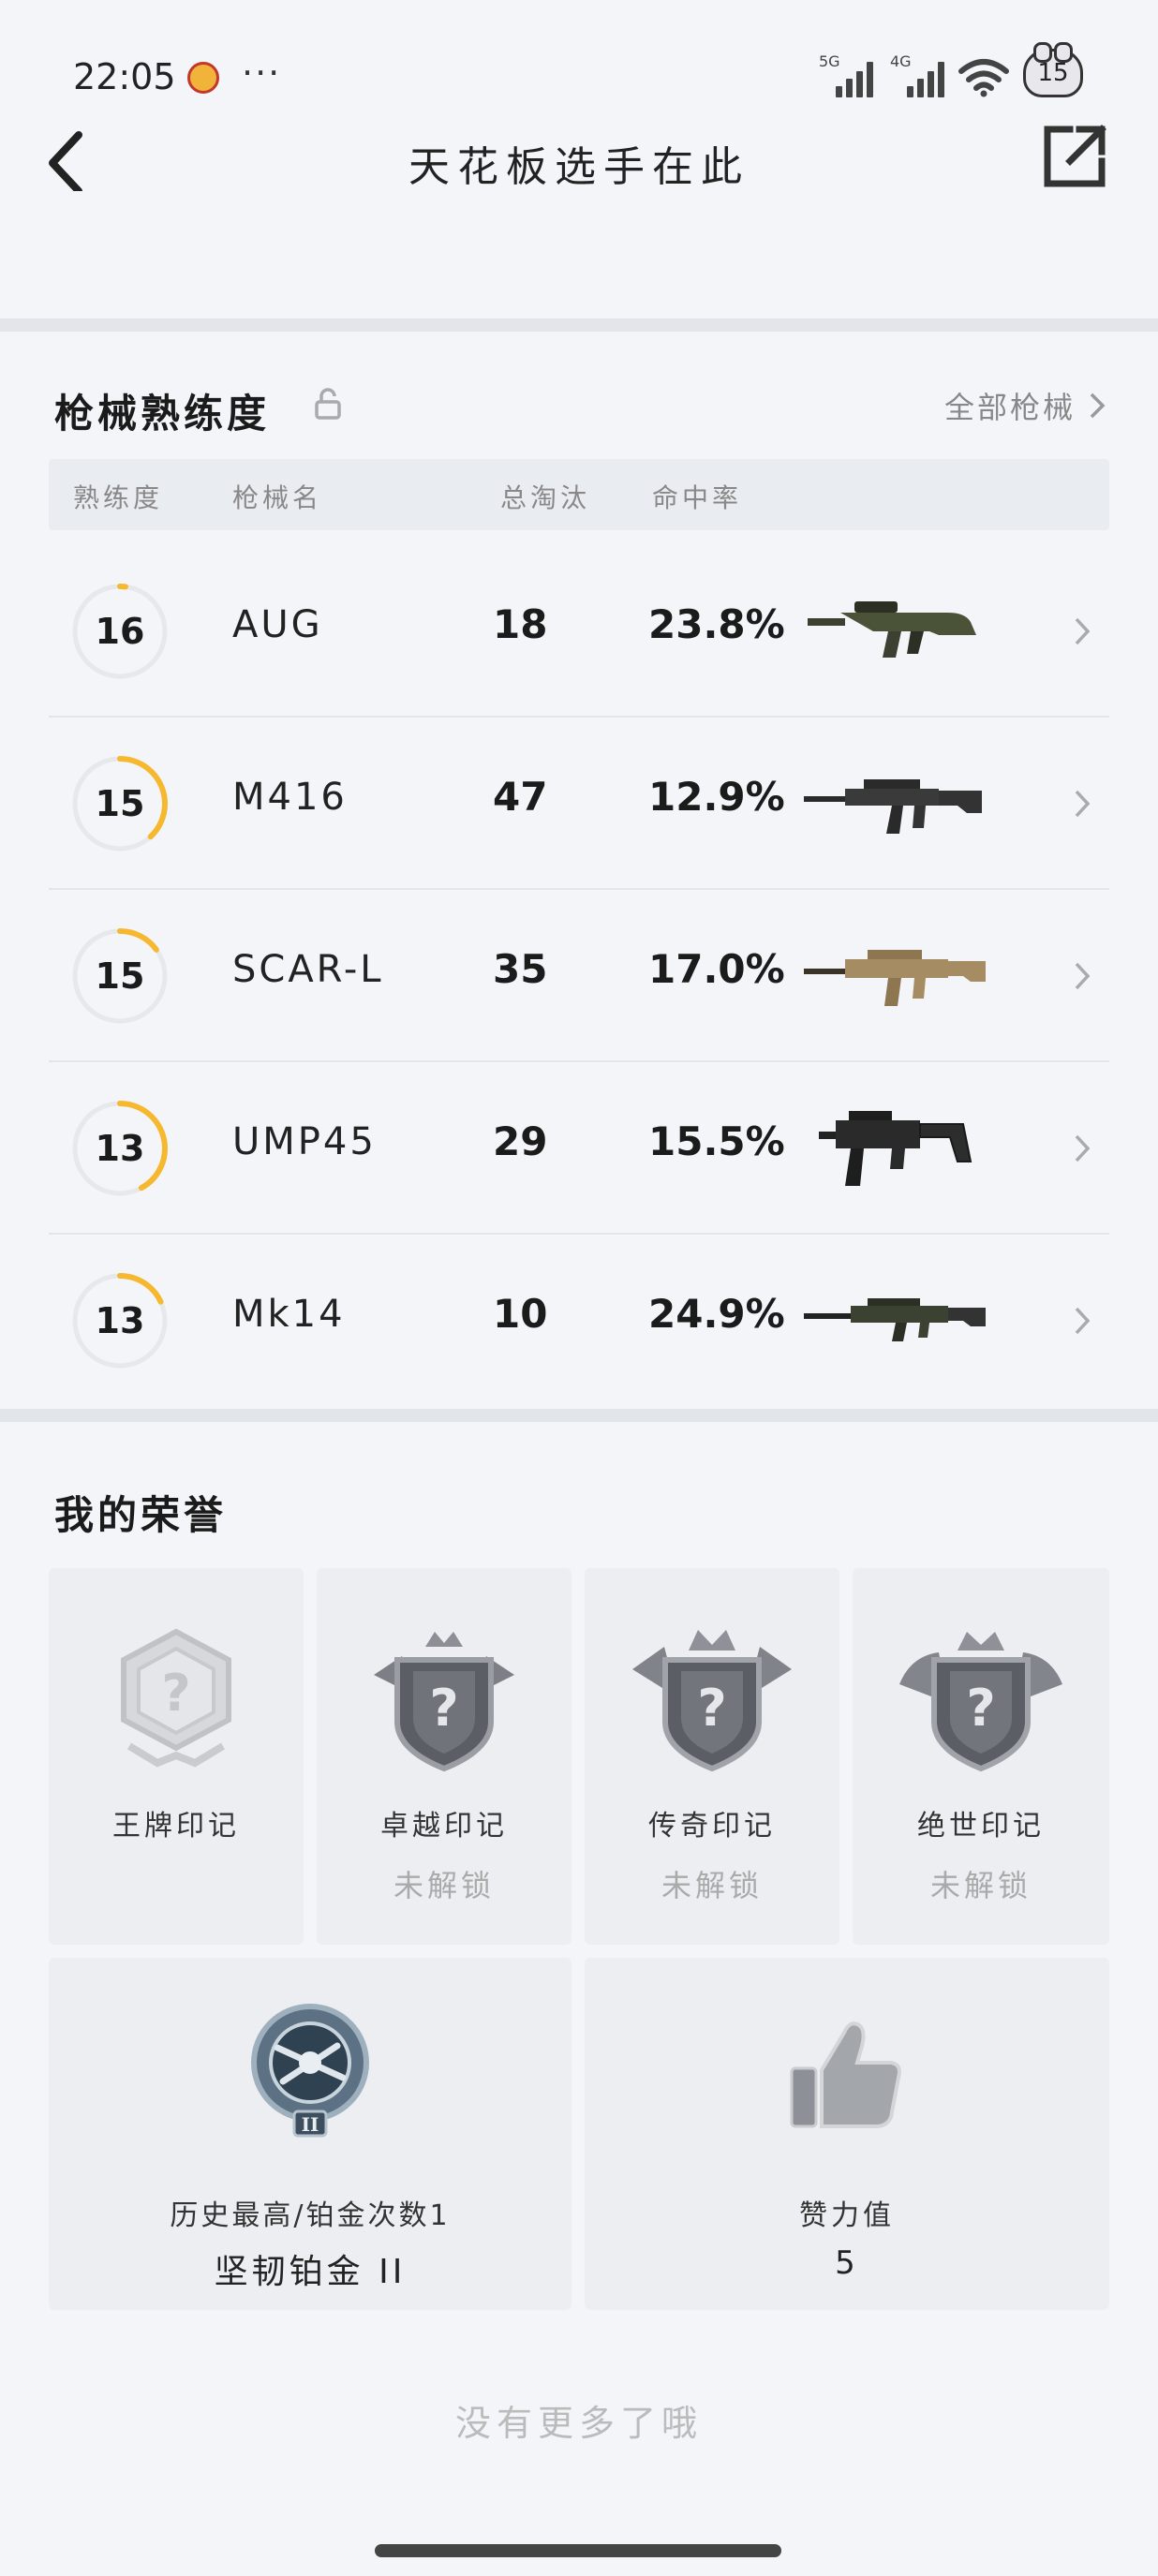  What do you see at coordinates (520, 797) in the screenshot?
I see `weapon-total-kills: 47` at bounding box center [520, 797].